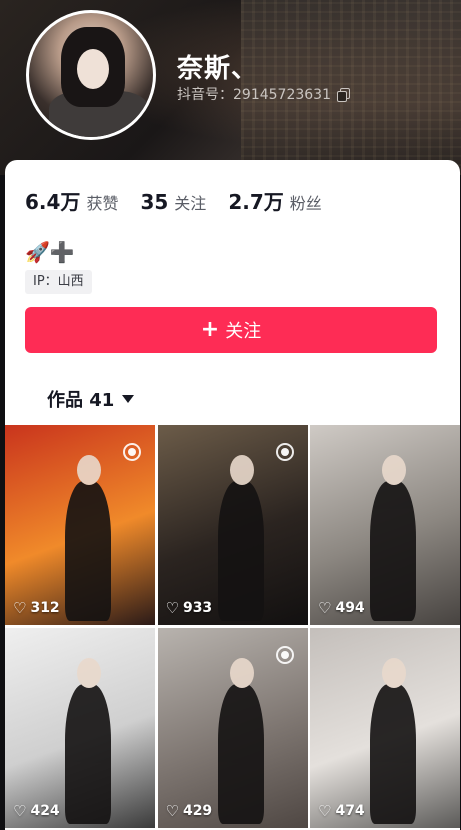 The height and width of the screenshot is (830, 461). Describe the element at coordinates (102, 203) in the screenshot. I see `stat-label: 获赞` at that location.